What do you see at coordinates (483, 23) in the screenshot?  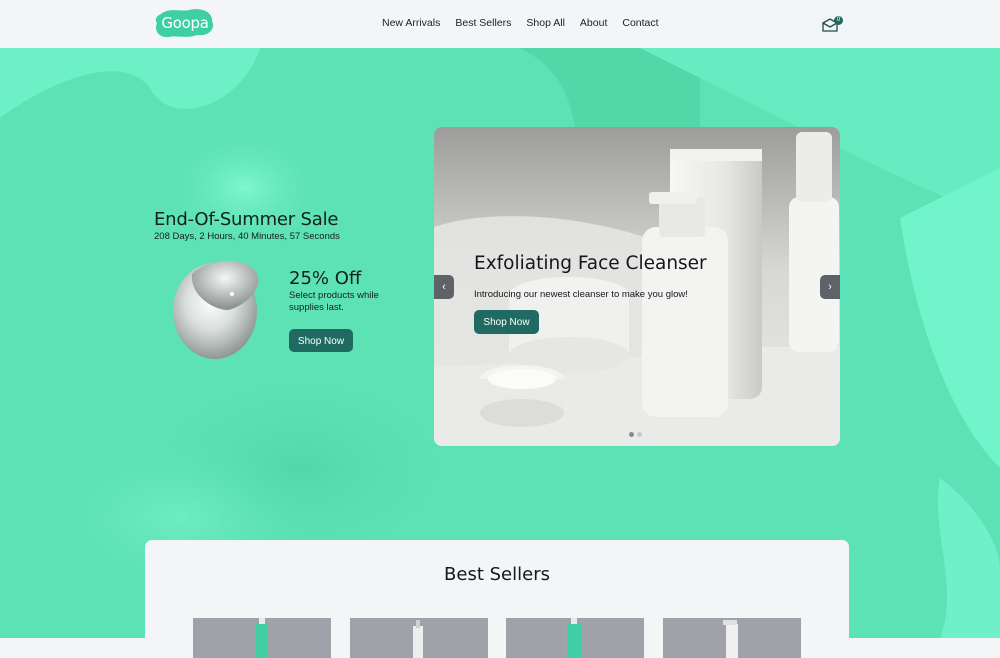 I see `nav-best-sellers: Best Sellers` at bounding box center [483, 23].